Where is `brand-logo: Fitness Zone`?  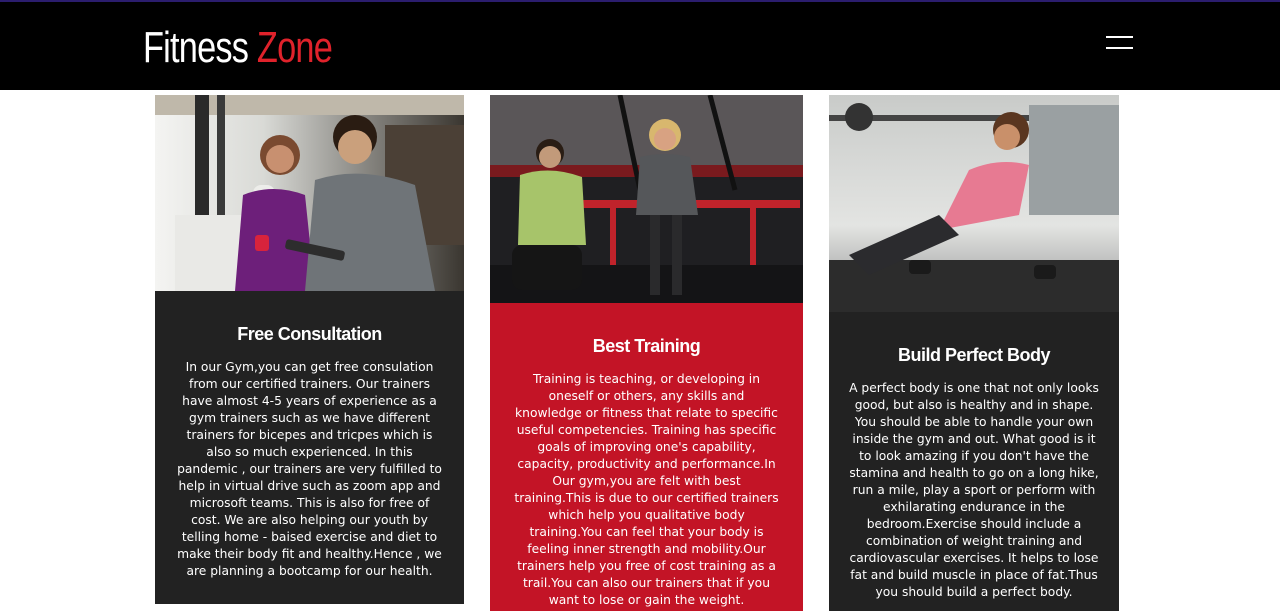
brand-logo: Fitness Zone is located at coordinates (238, 47).